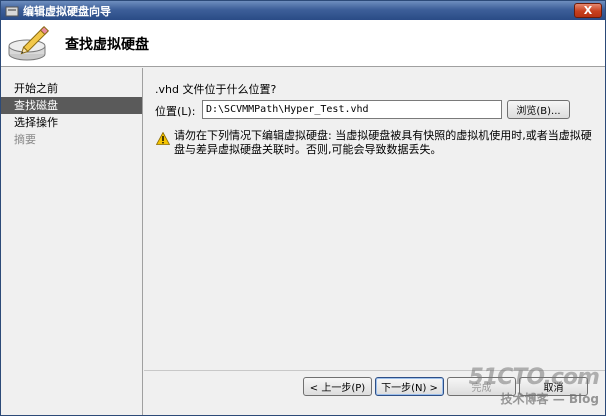 The image size is (608, 418). What do you see at coordinates (29, 43) in the screenshot?
I see `disk-edit-icon` at bounding box center [29, 43].